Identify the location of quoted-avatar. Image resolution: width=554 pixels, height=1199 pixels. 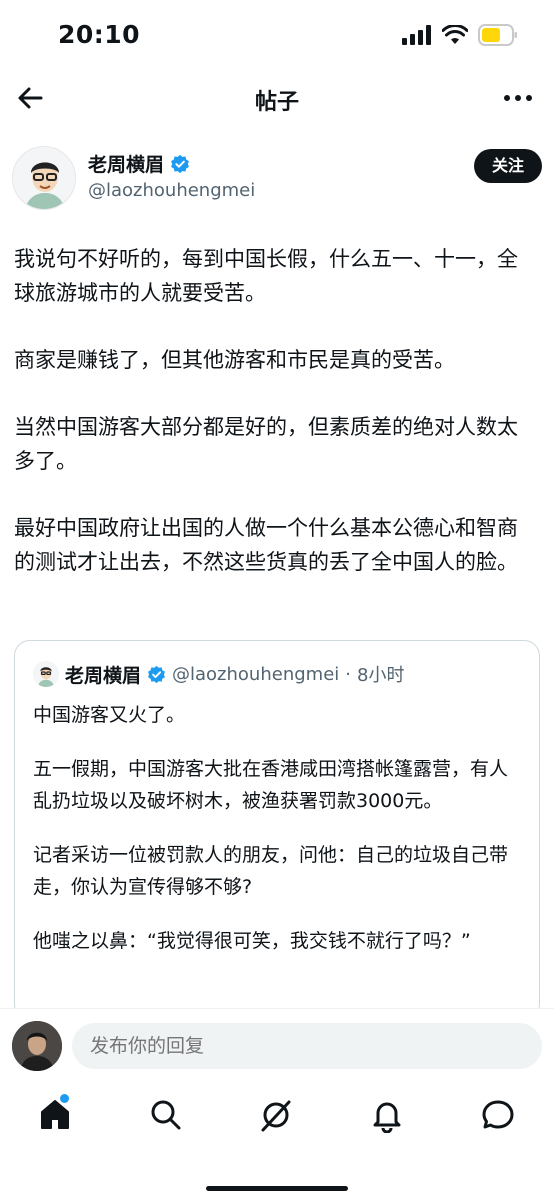
(46, 674).